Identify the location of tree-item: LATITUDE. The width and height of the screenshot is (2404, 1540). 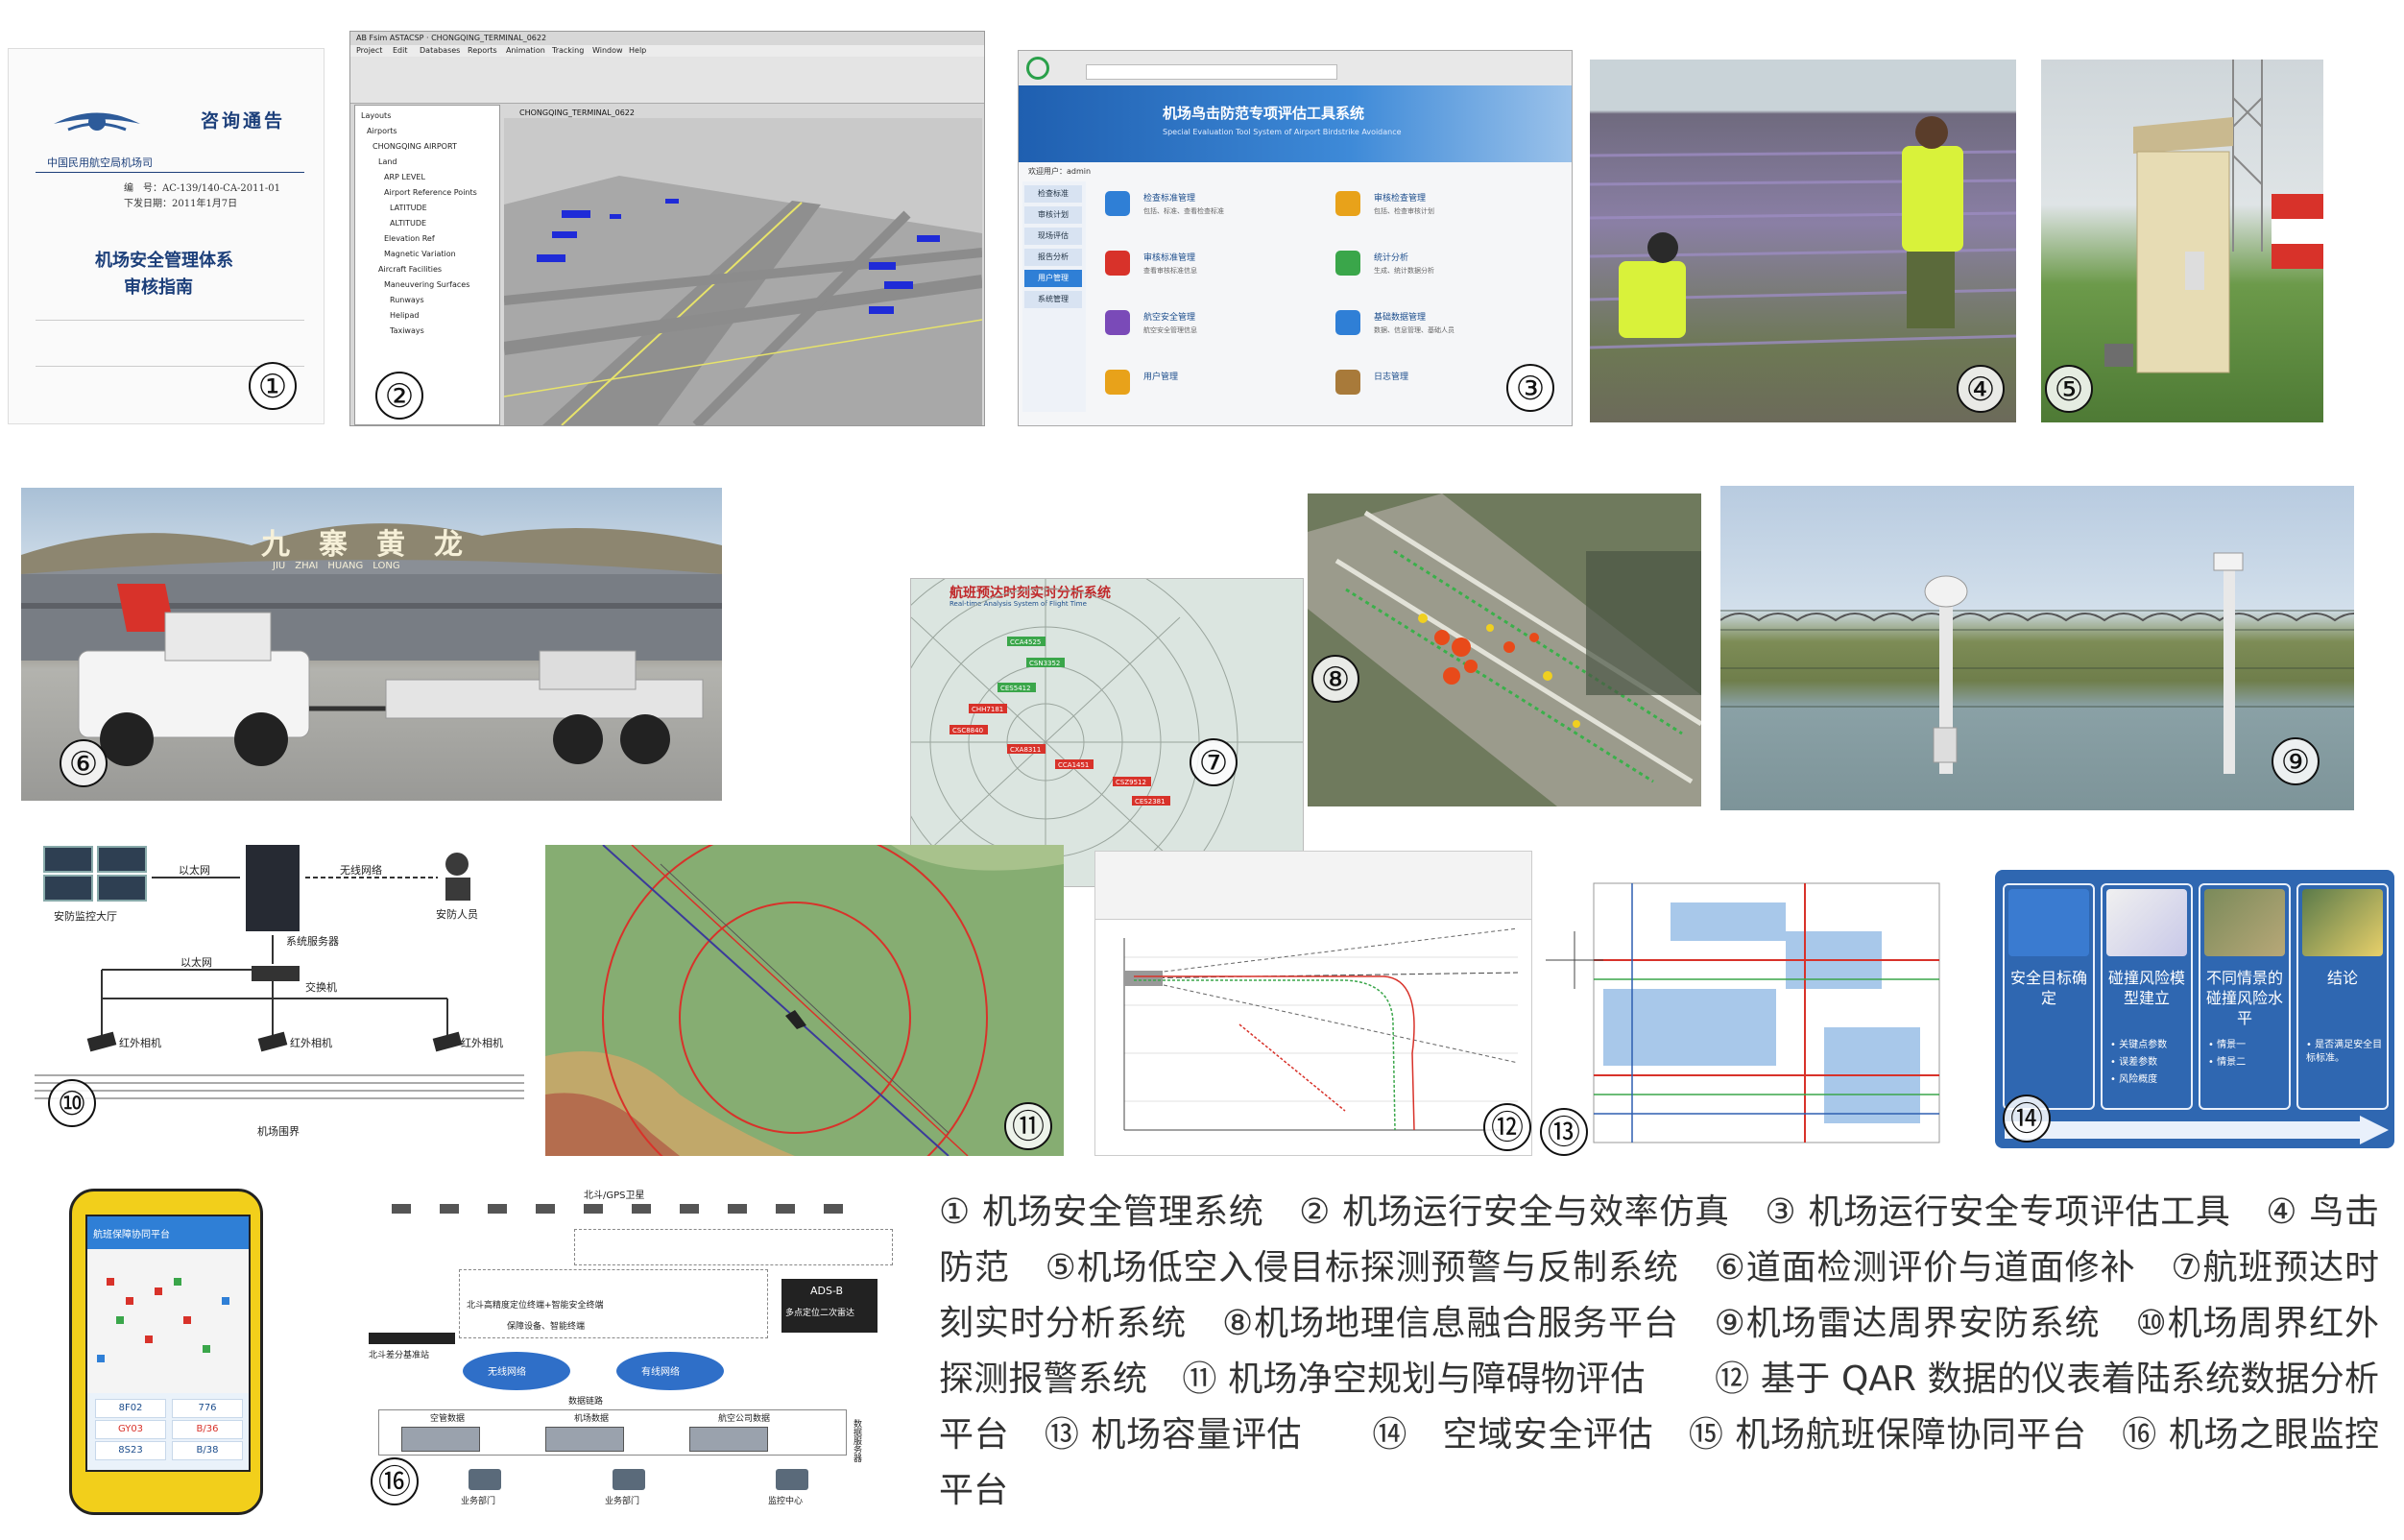
(408, 208).